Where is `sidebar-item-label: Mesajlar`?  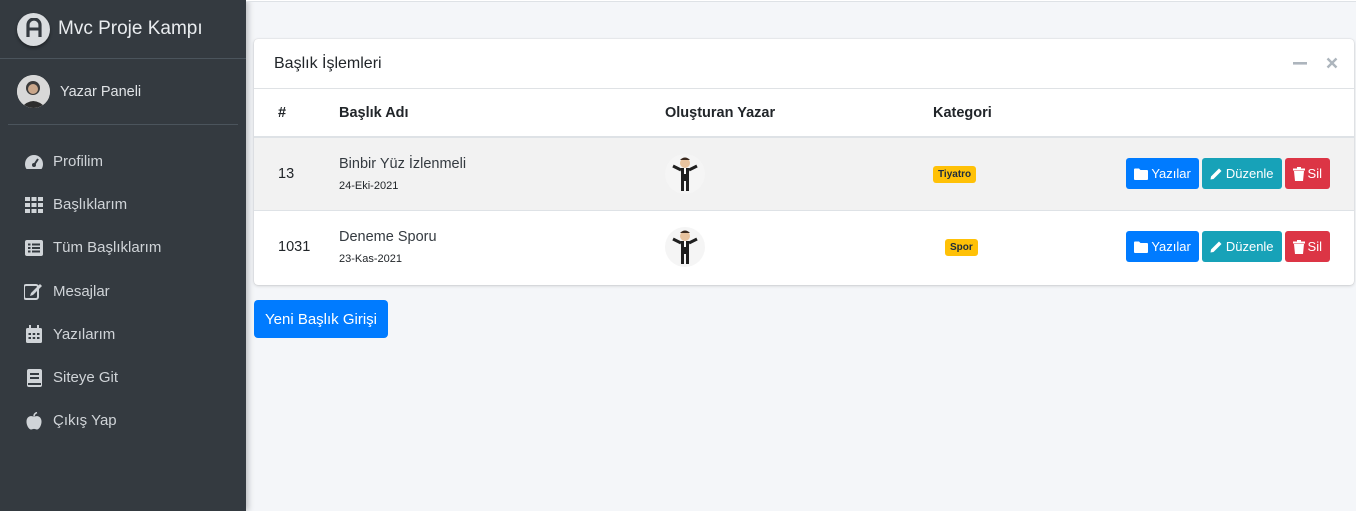 sidebar-item-label: Mesajlar is located at coordinates (81, 291).